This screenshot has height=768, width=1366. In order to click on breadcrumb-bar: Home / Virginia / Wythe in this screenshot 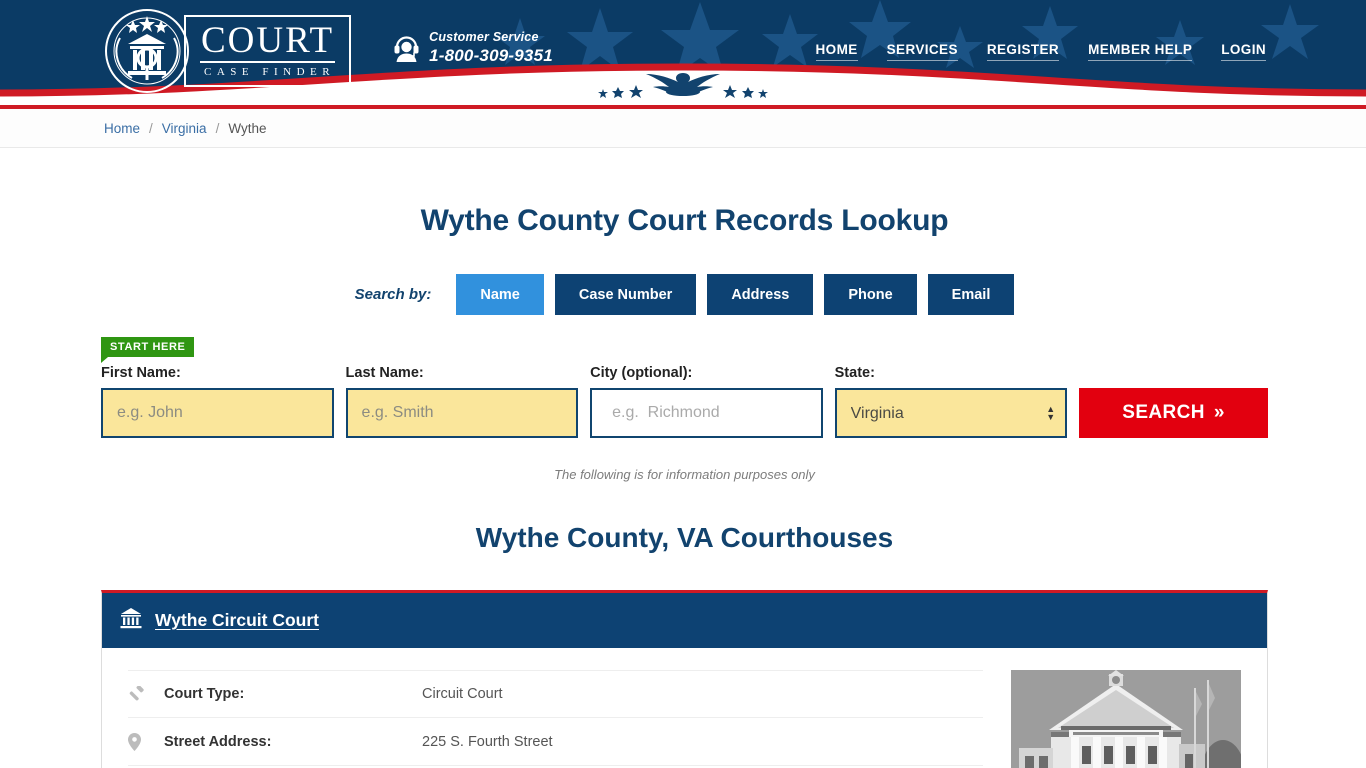, I will do `click(683, 128)`.